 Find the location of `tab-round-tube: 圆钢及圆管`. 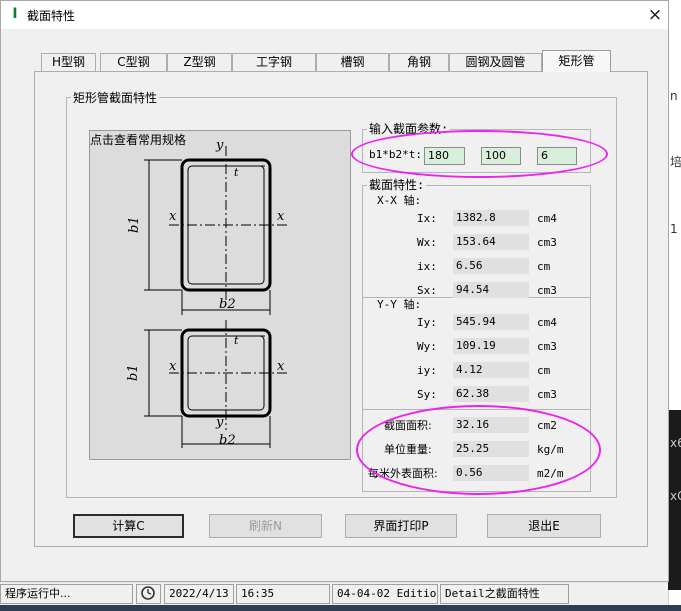

tab-round-tube: 圆钢及圆管 is located at coordinates (495, 62).